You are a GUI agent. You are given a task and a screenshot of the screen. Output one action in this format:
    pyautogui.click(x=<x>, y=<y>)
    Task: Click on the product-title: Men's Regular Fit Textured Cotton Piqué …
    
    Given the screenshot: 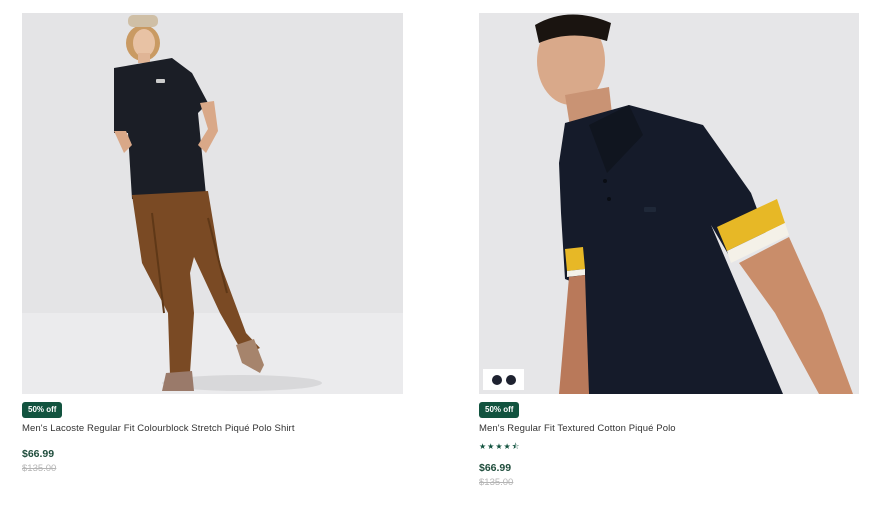 What is the action you would take?
    pyautogui.click(x=669, y=428)
    